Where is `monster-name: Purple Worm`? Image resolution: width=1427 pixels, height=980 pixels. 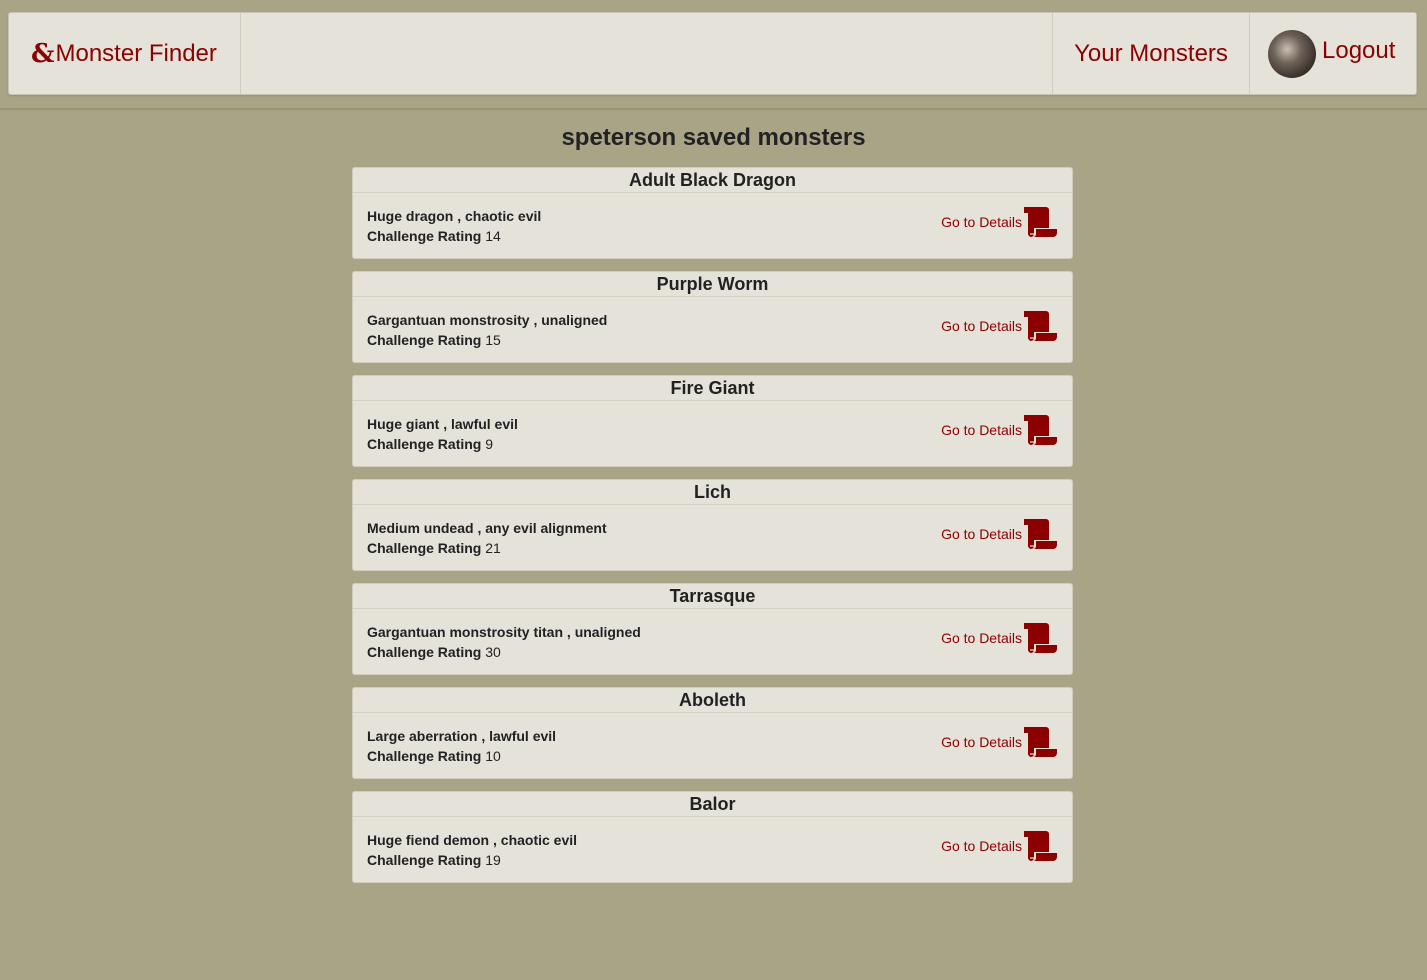 monster-name: Purple Worm is located at coordinates (712, 284).